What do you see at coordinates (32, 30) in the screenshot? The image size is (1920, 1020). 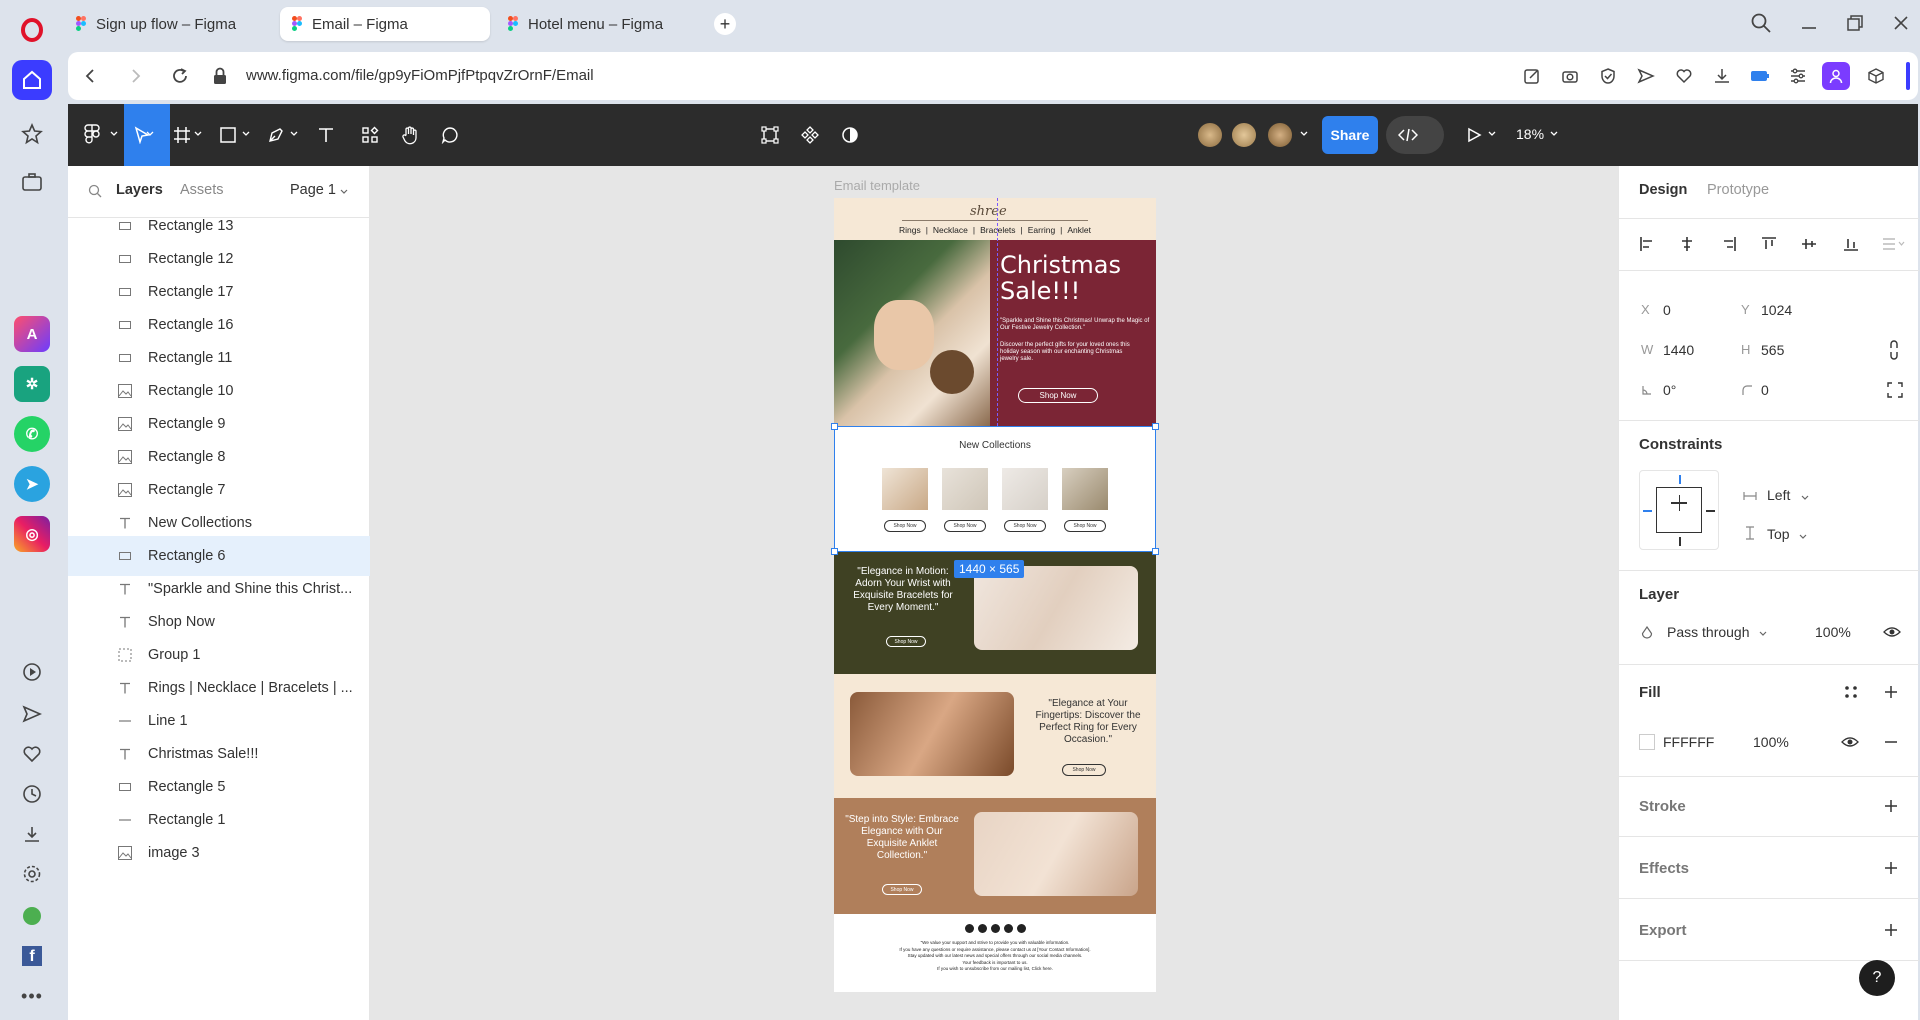 I see `opera-logo-icon` at bounding box center [32, 30].